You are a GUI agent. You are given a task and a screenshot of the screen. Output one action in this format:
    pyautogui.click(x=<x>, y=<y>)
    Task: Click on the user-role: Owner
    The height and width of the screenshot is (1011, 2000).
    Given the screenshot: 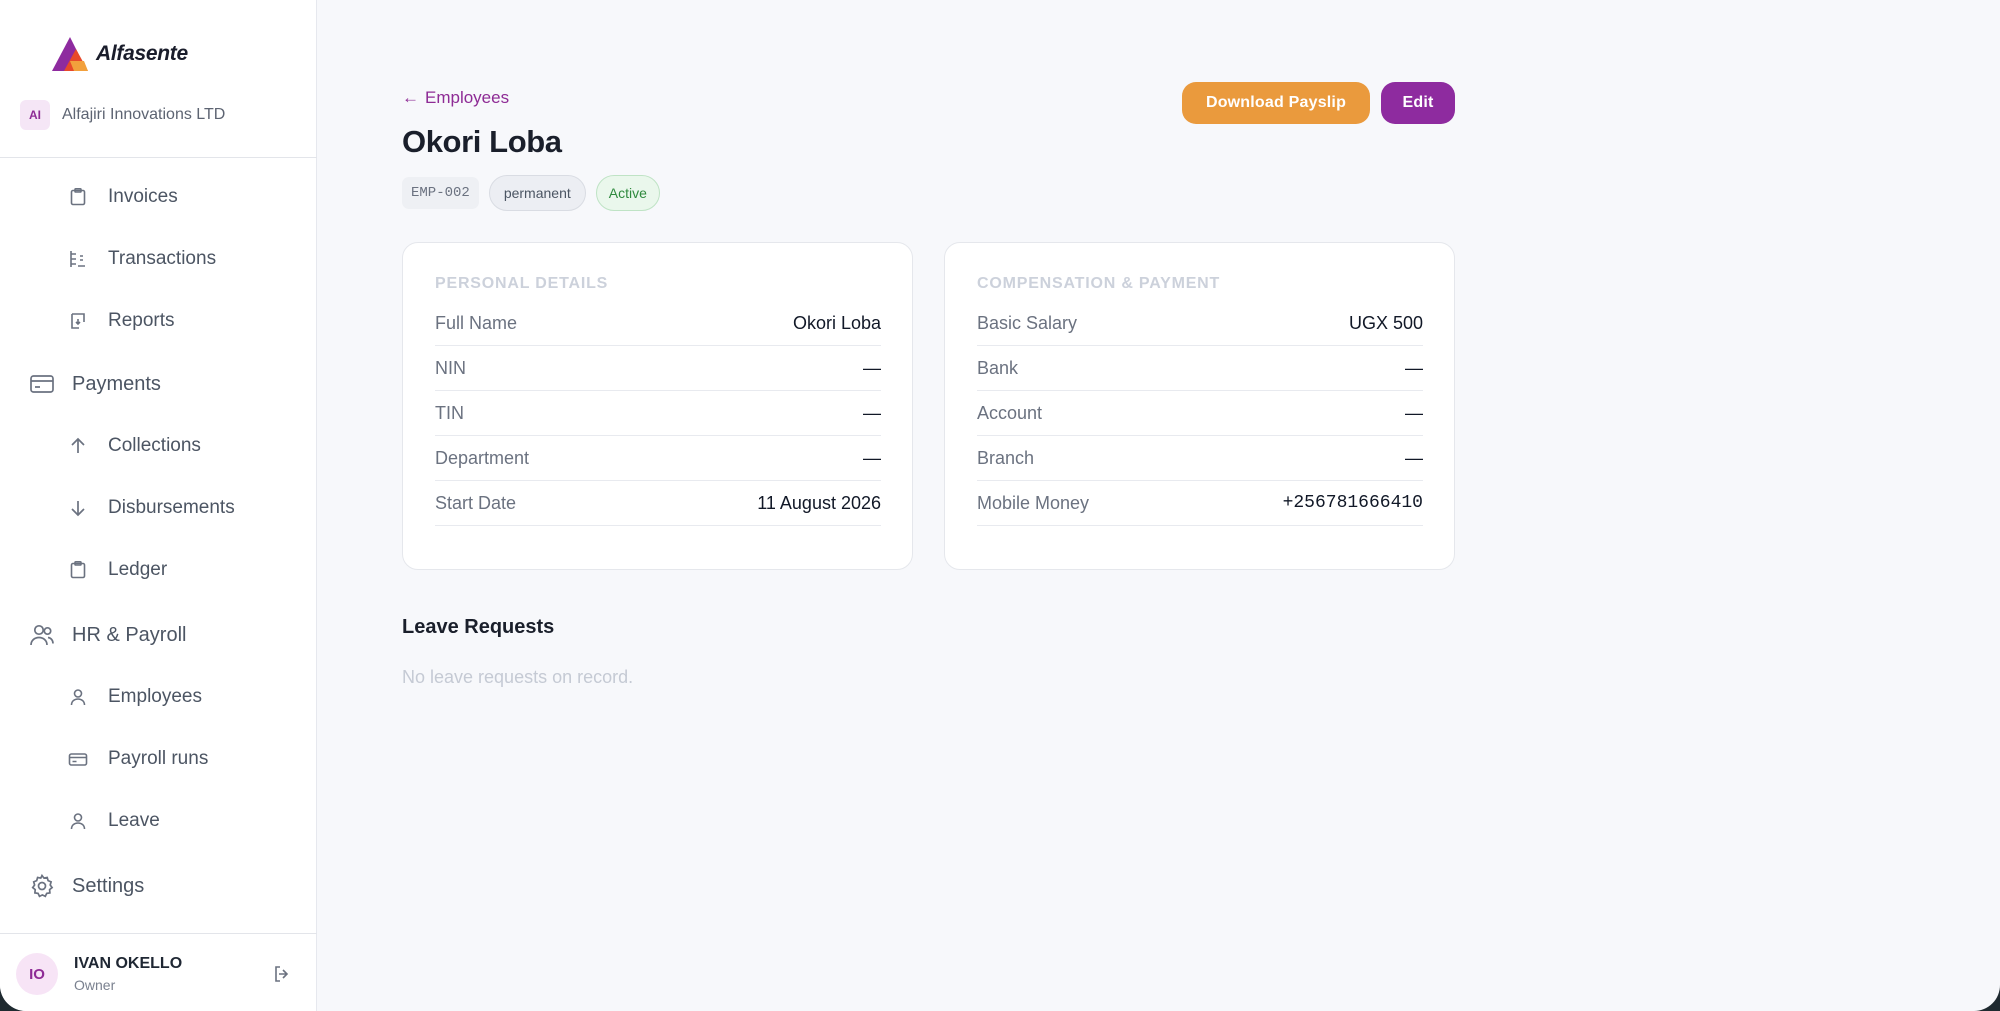 What is the action you would take?
    pyautogui.click(x=95, y=985)
    